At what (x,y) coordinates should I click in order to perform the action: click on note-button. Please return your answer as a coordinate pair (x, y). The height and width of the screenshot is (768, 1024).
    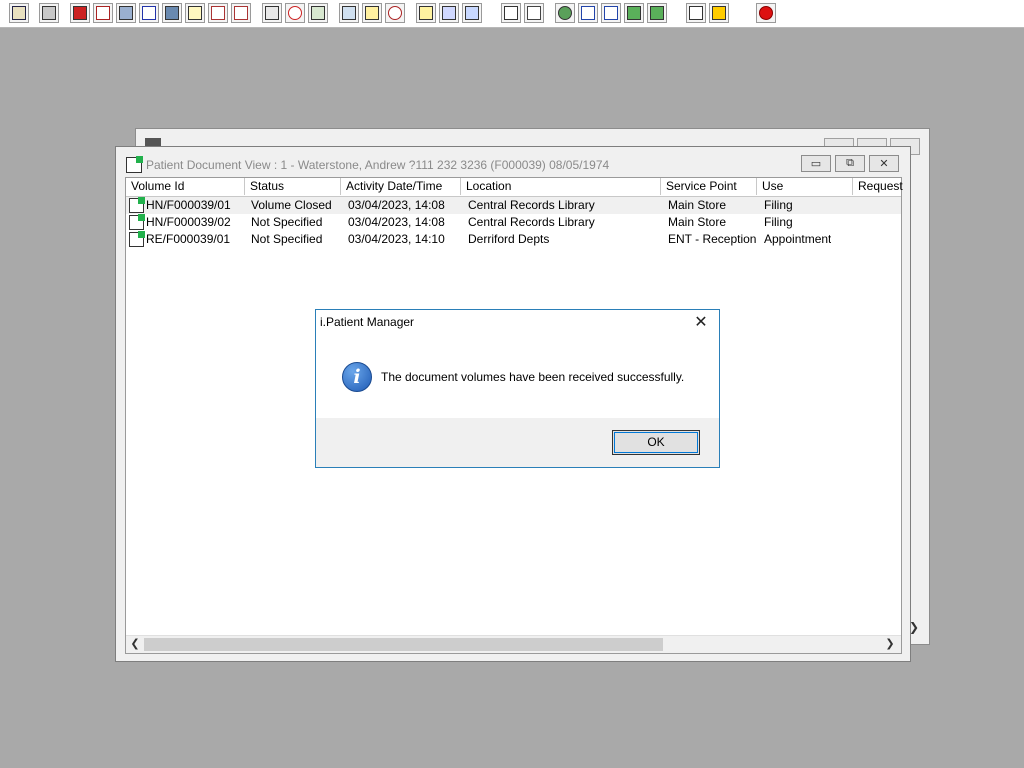
    Looking at the image, I should click on (372, 13).